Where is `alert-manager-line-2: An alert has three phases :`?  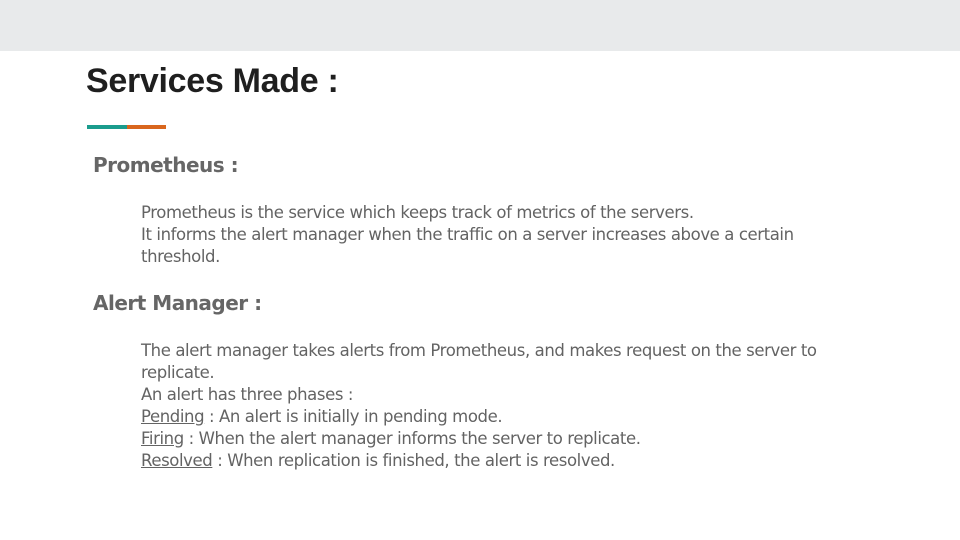 alert-manager-line-2: An alert has three phases : is located at coordinates (247, 394).